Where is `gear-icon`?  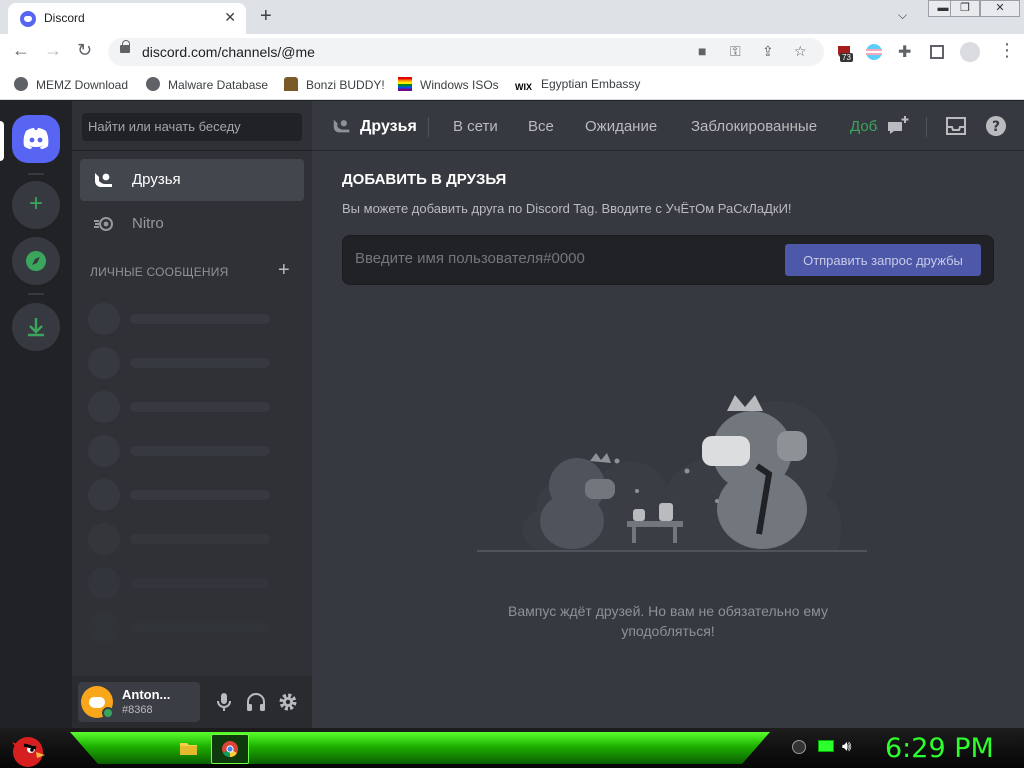
gear-icon is located at coordinates (288, 702).